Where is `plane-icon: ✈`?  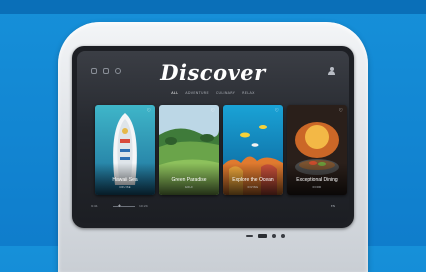 plane-icon: ✈ is located at coordinates (120, 205).